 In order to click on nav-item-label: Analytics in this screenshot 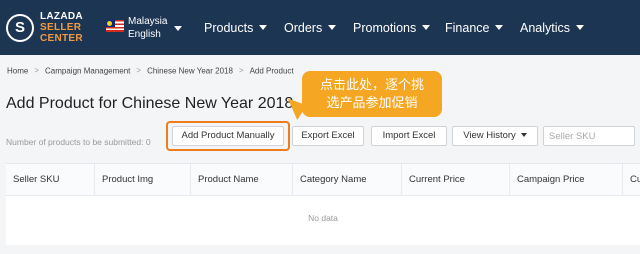, I will do `click(545, 28)`.